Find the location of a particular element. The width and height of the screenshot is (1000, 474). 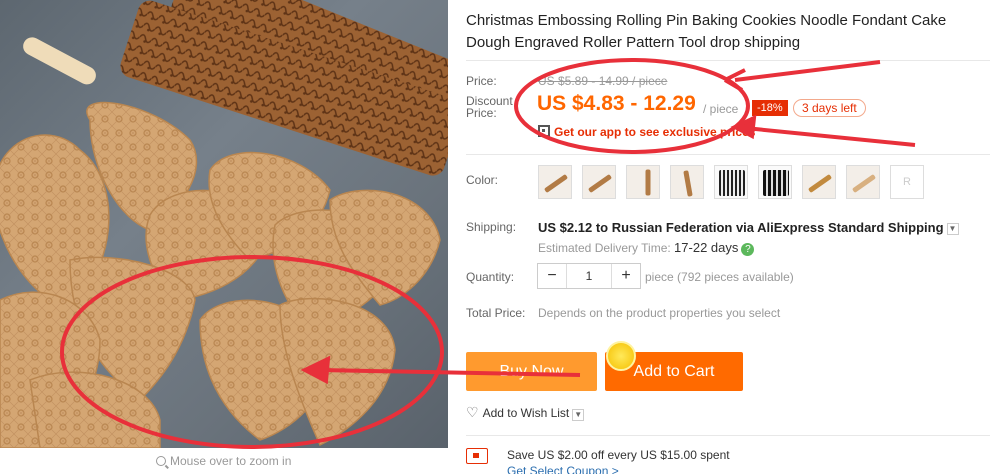

discount-price: US $4.83 - 12.29 is located at coordinates (616, 103).